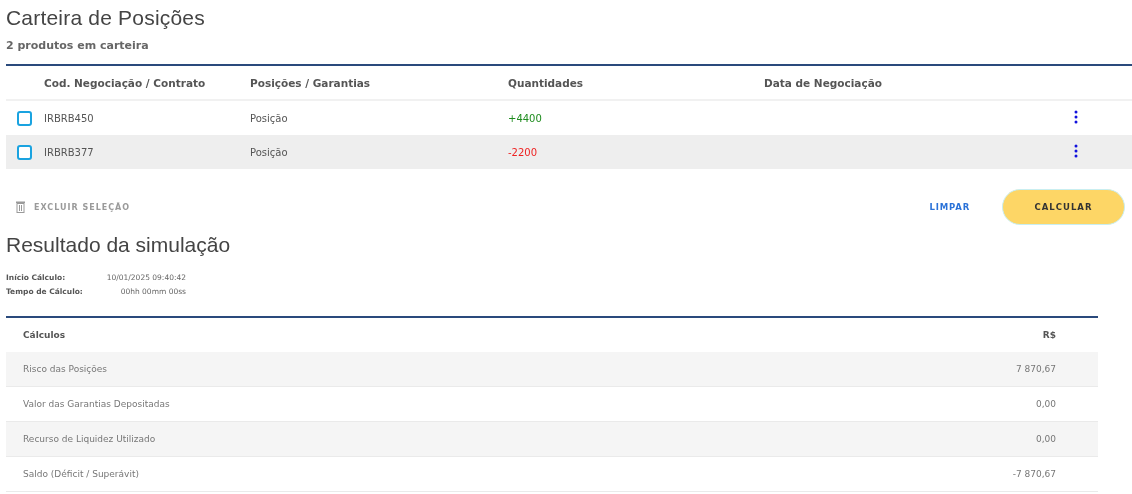 The width and height of the screenshot is (1132, 494). I want to click on column-header: Cálculos, so click(44, 335).